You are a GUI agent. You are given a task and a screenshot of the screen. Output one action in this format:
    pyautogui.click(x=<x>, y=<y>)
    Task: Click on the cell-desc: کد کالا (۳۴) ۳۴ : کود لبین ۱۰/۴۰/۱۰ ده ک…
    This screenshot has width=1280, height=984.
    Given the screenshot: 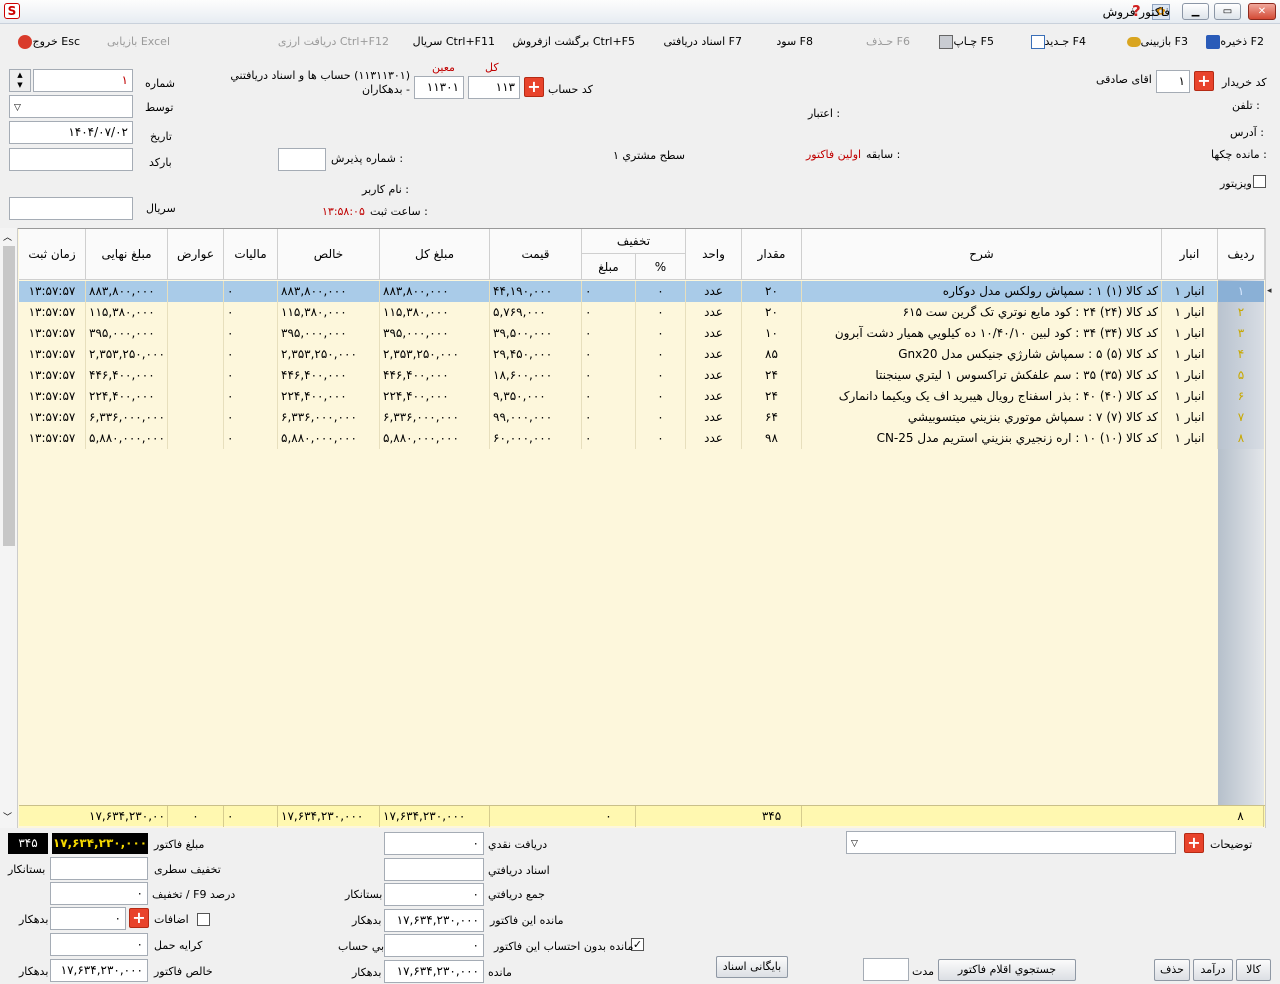 What is the action you would take?
    pyautogui.click(x=982, y=333)
    